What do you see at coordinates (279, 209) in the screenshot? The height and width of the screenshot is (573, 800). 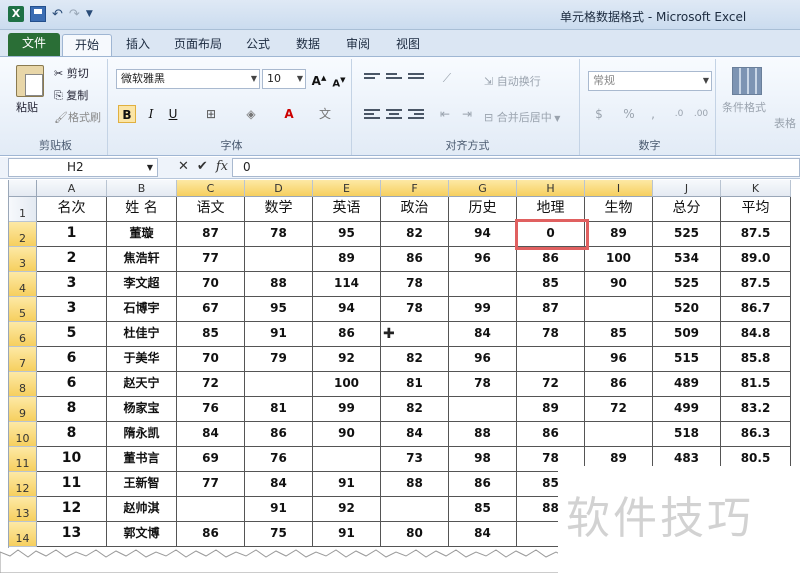 I see `header-cell: 数学` at bounding box center [279, 209].